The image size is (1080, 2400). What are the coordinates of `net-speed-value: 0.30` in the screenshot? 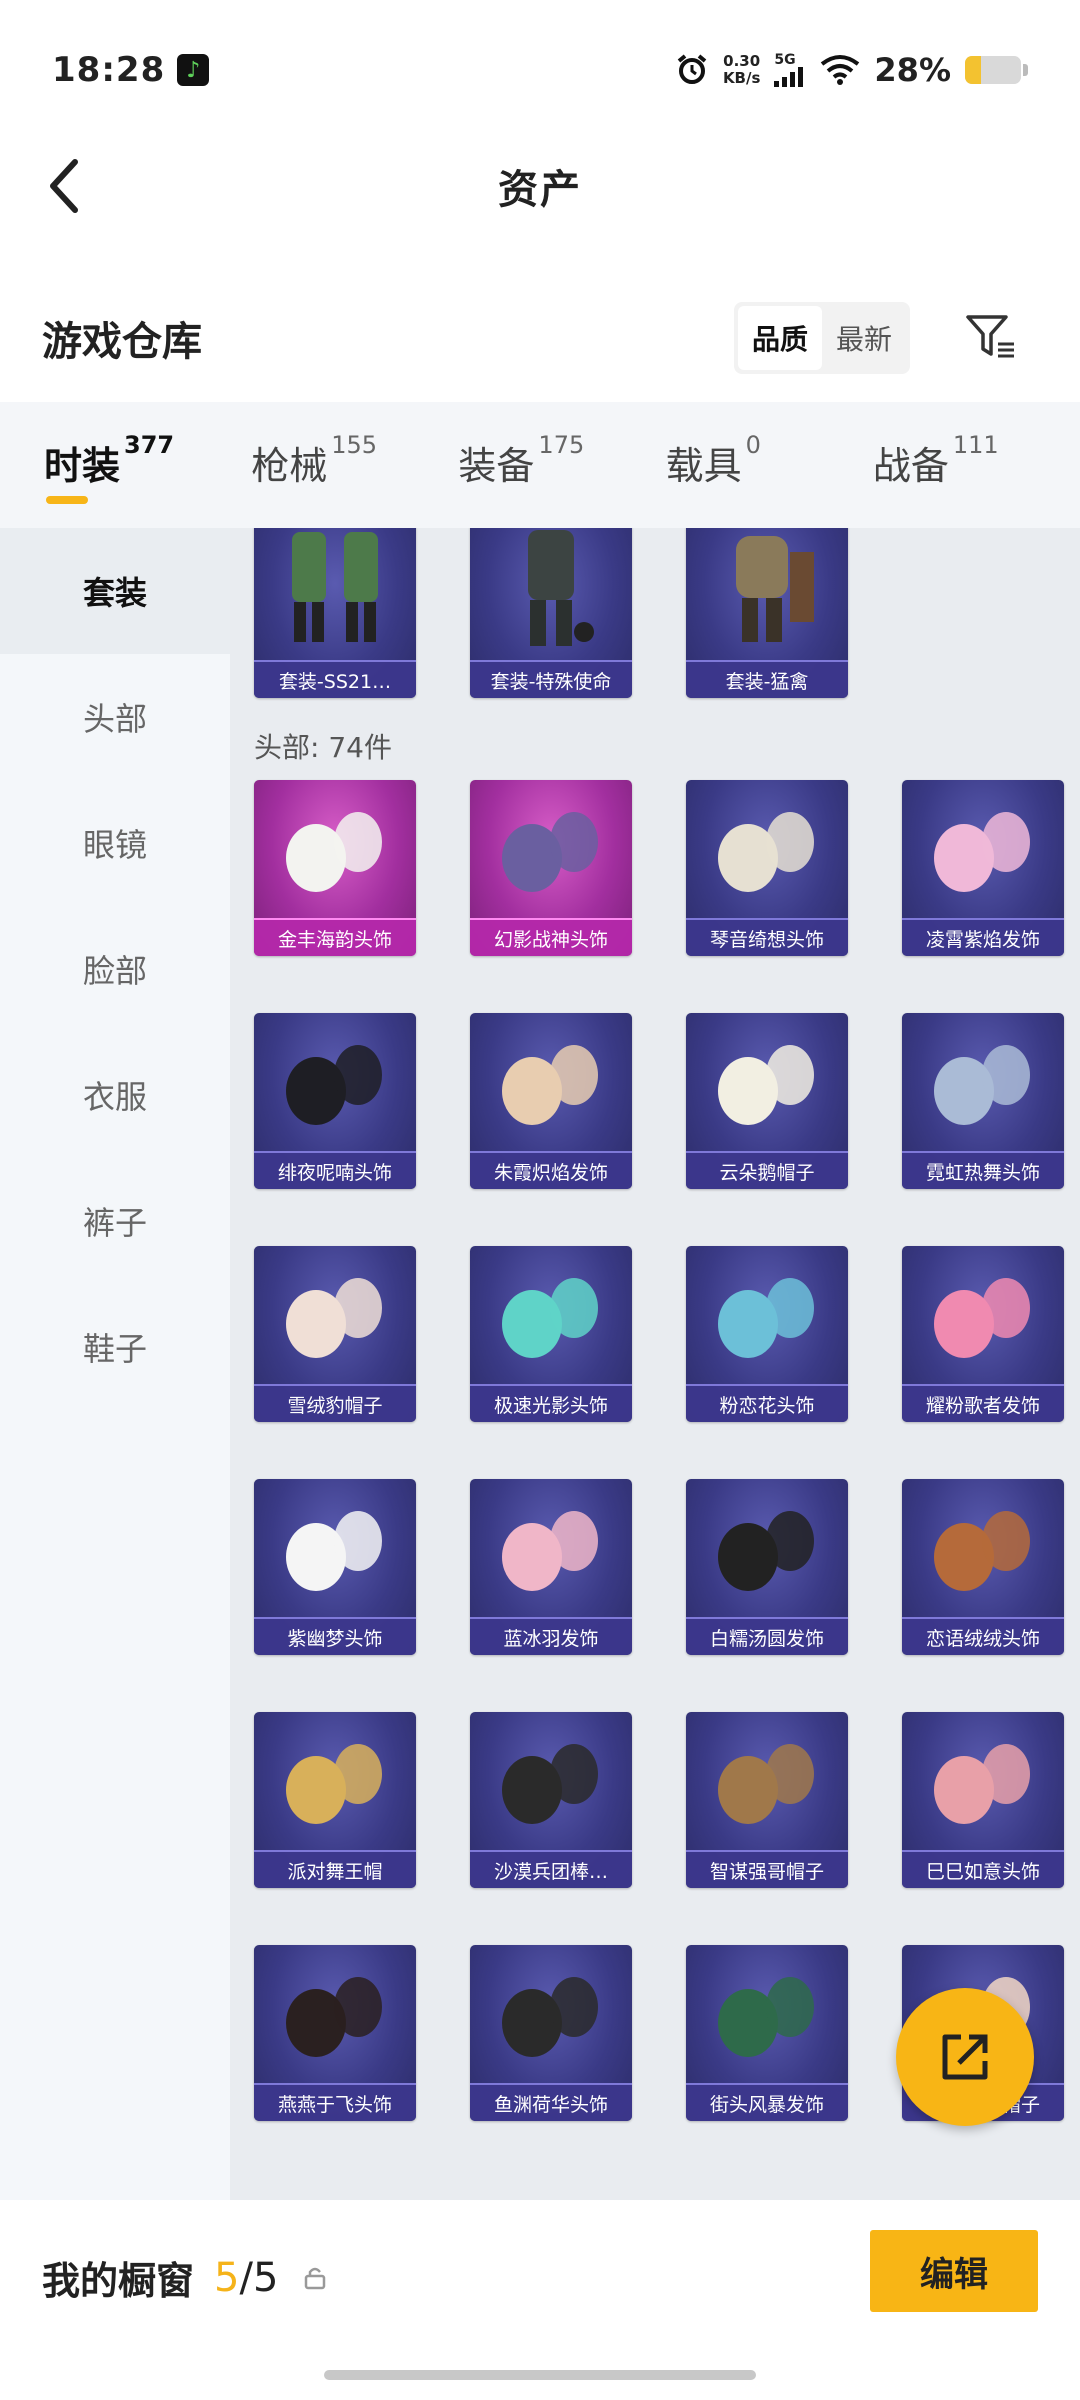 It's located at (742, 61).